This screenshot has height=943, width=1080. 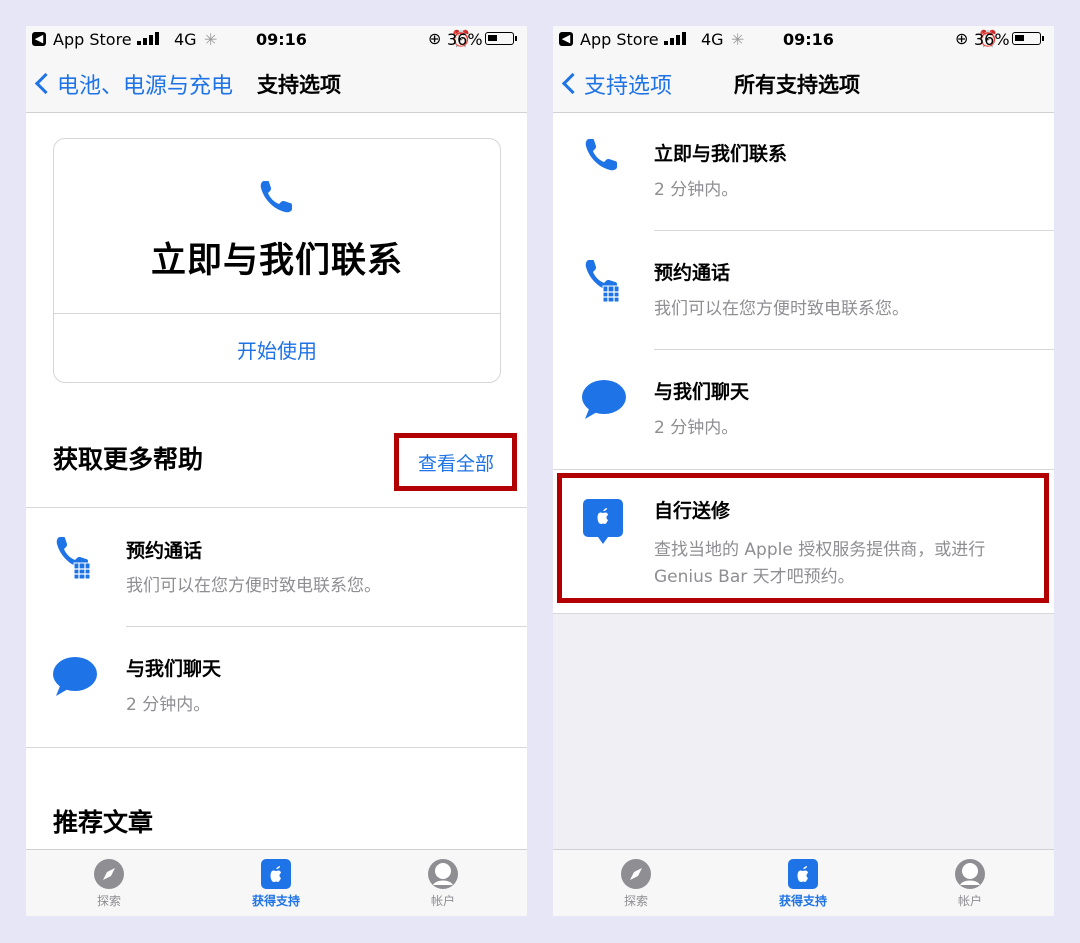 I want to click on row-title: 立即与我们联系, so click(x=720, y=152).